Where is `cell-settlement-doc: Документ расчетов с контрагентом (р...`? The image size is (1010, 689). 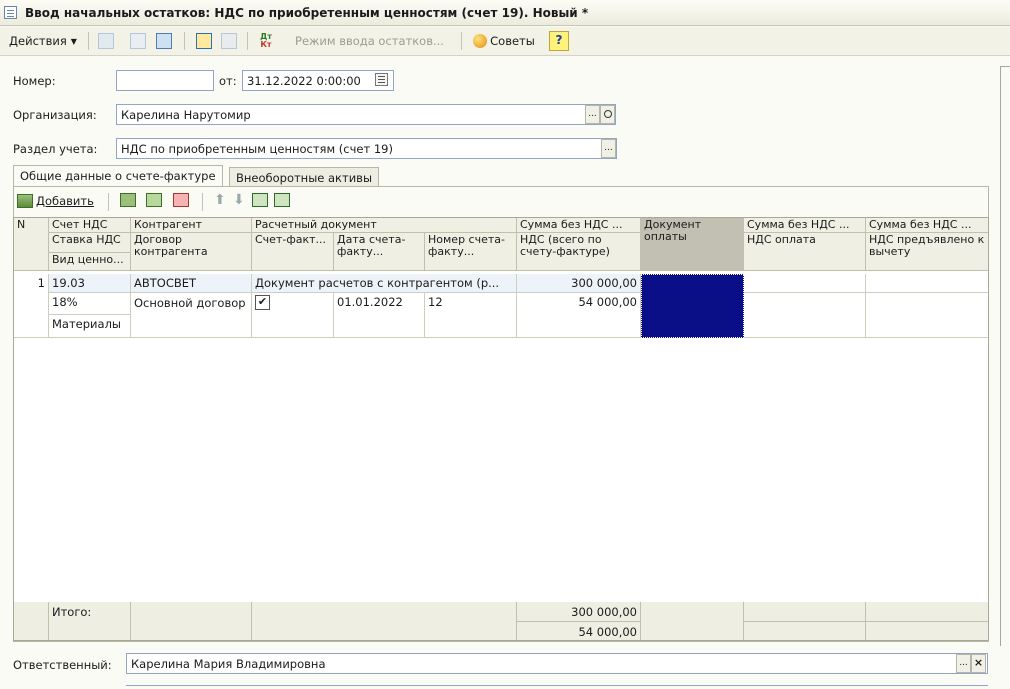
cell-settlement-doc: Документ расчетов с контрагентом (р... is located at coordinates (384, 283).